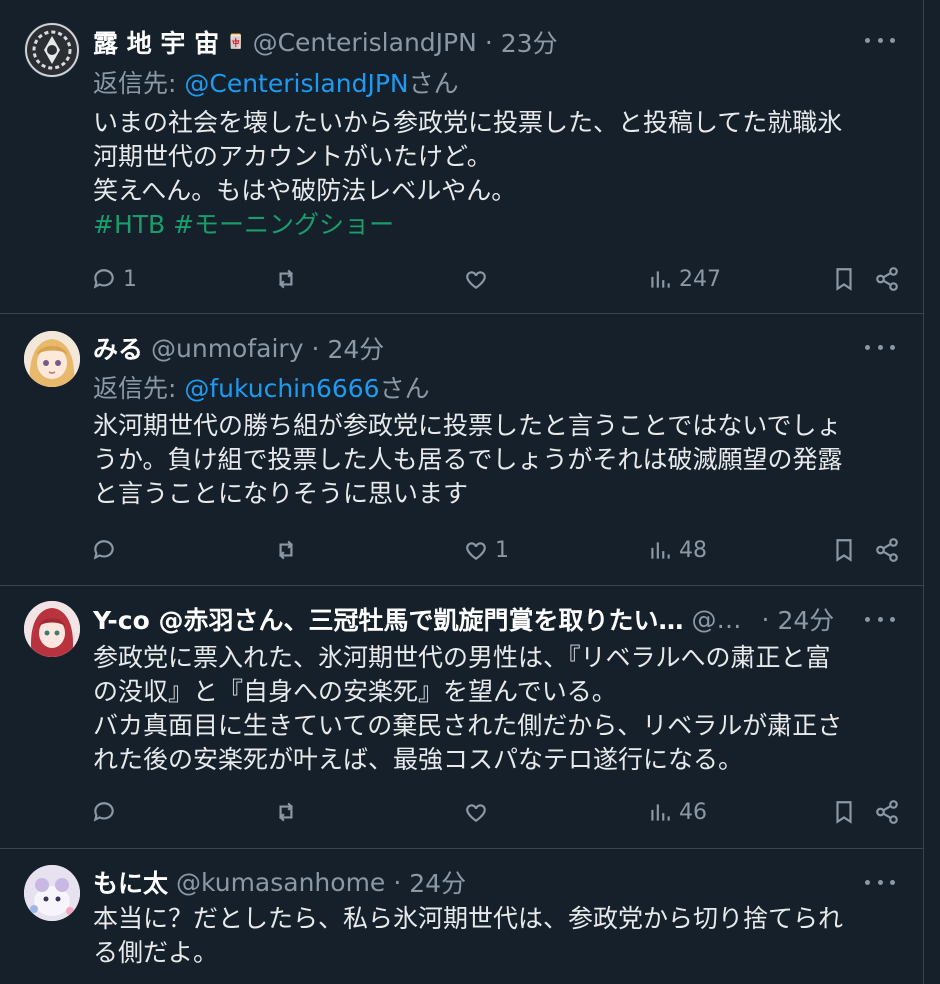 This screenshot has width=940, height=984. I want to click on tweet-header: もに太 @kumasanhome · 24分, so click(478, 882).